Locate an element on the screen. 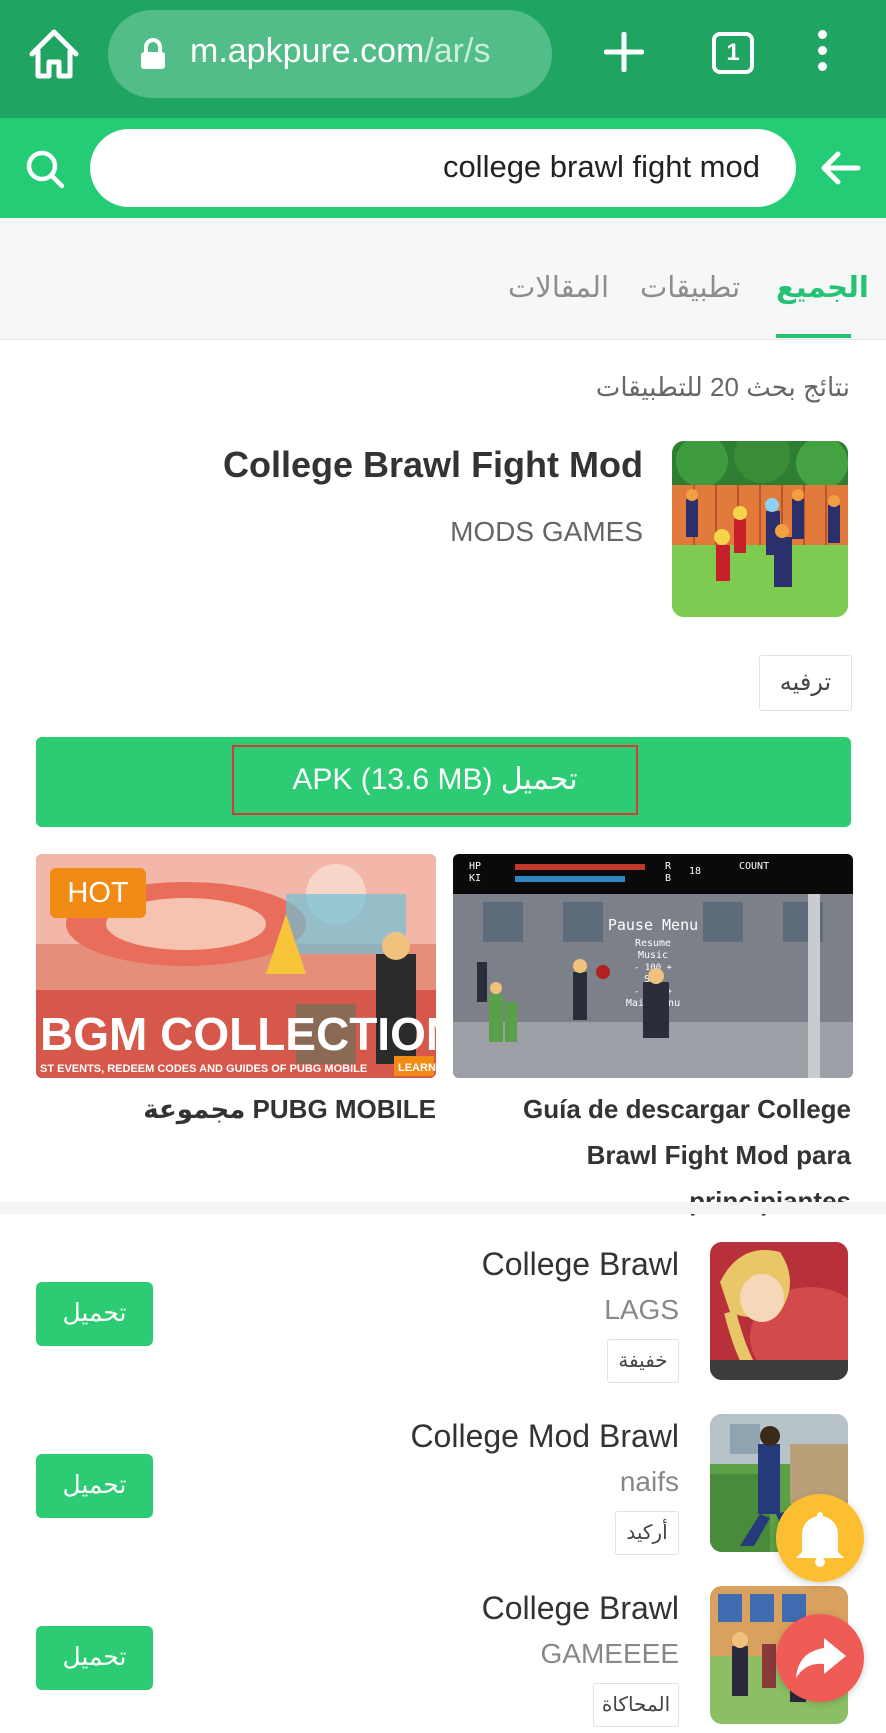 The width and height of the screenshot is (886, 1733). pause-menu-label: Pause Menu is located at coordinates (653, 925).